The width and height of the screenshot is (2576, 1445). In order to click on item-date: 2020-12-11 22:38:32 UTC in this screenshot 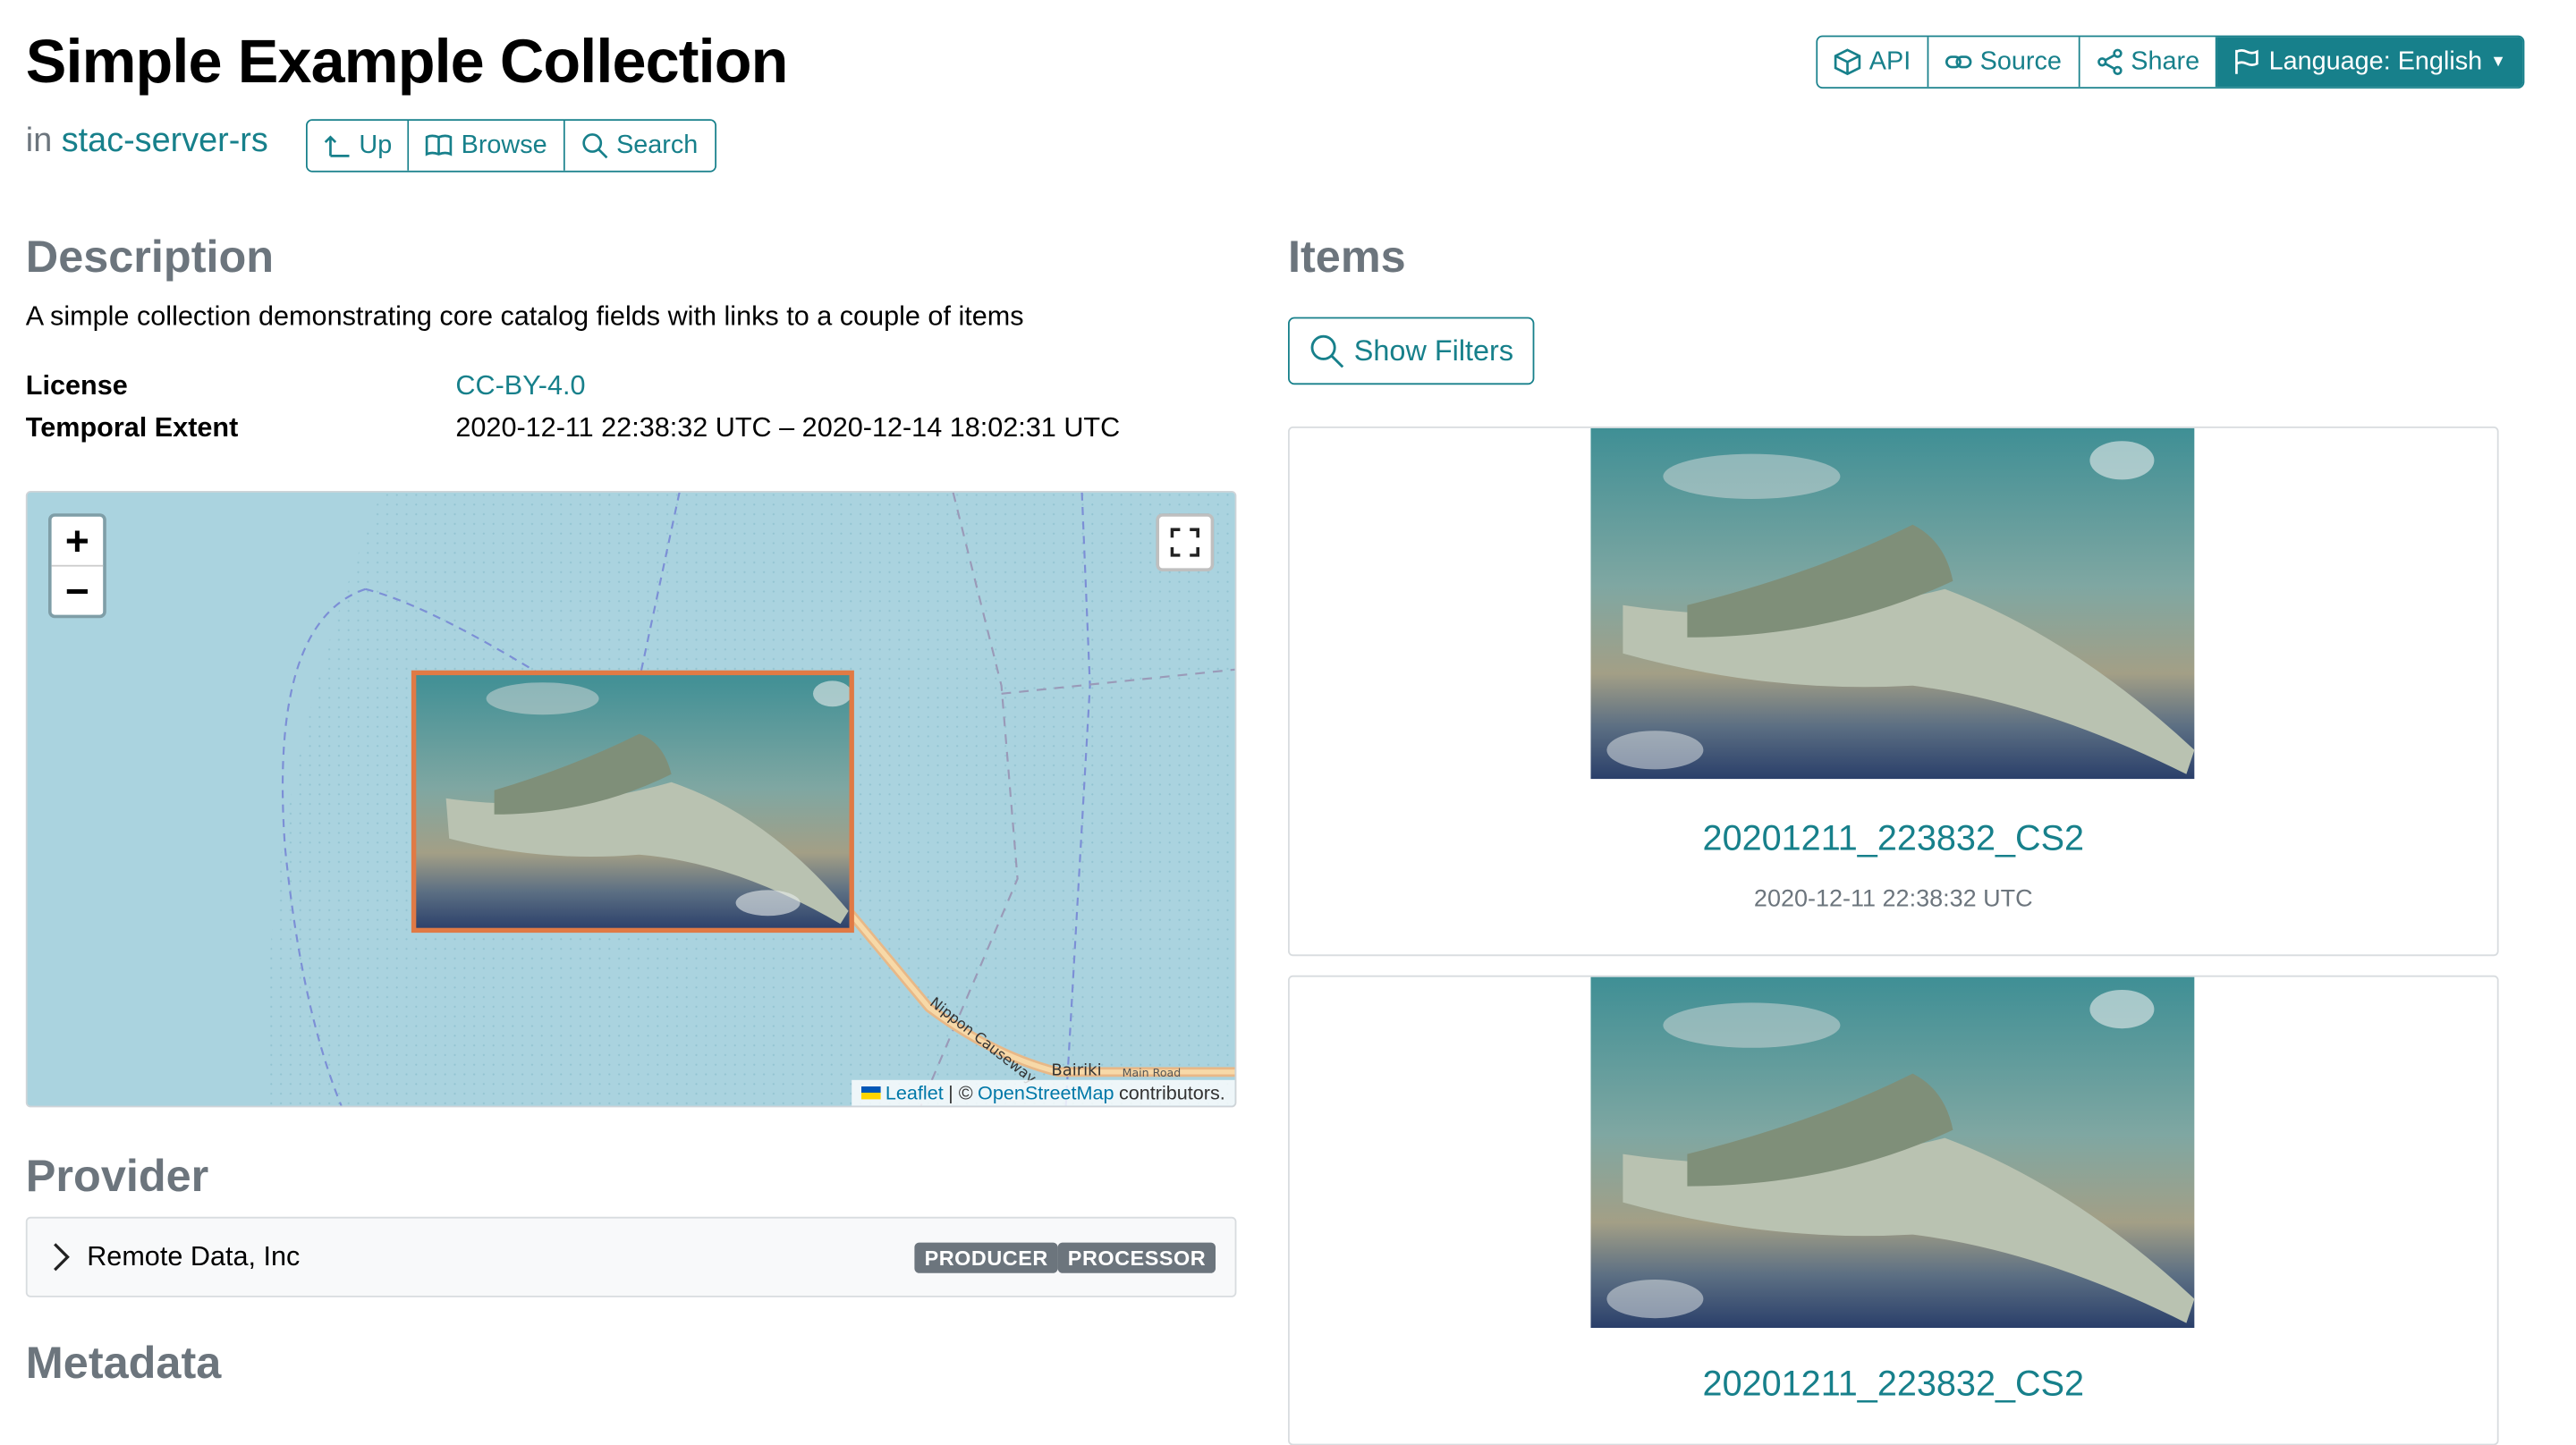, I will do `click(1893, 899)`.